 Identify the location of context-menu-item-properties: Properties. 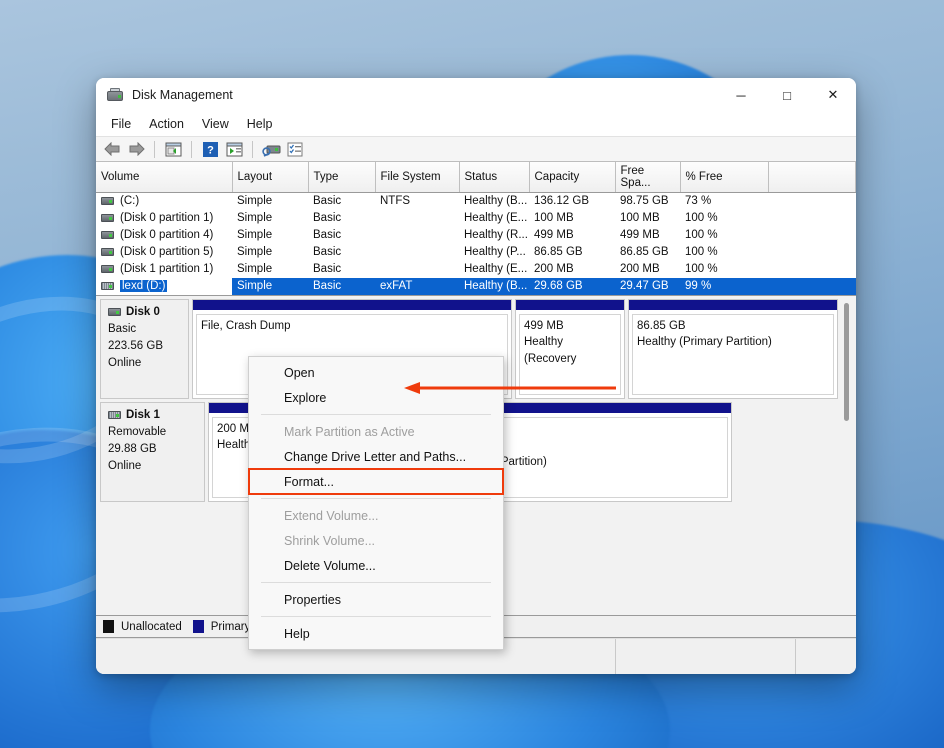
(376, 599).